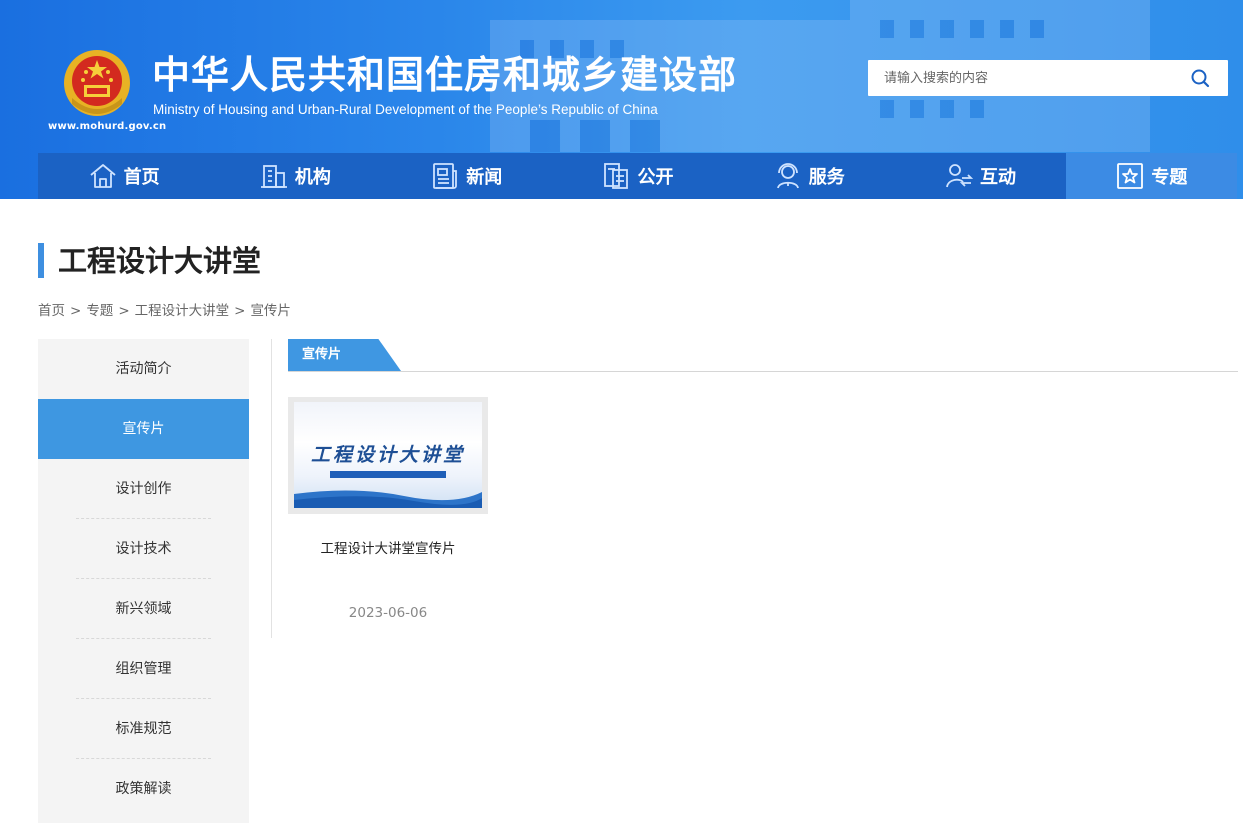 The height and width of the screenshot is (823, 1243). I want to click on site-title: 中华人民共和国住房和城乡建设部, so click(444, 75).